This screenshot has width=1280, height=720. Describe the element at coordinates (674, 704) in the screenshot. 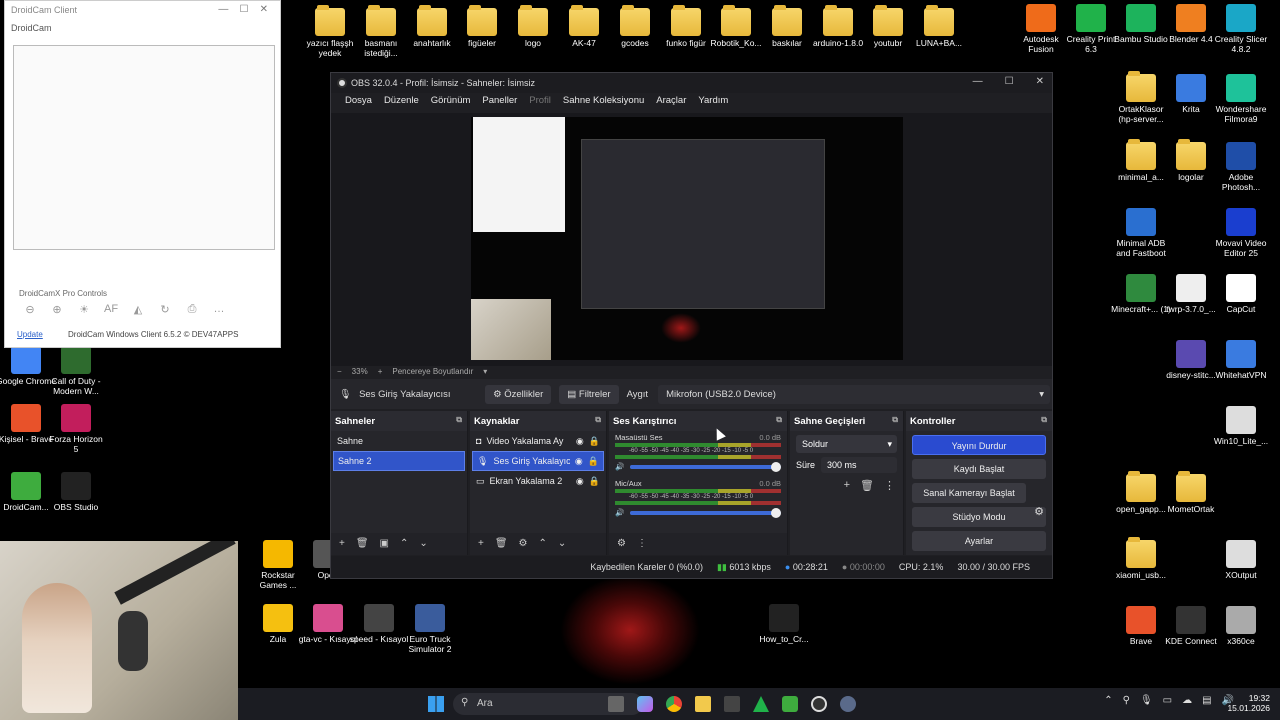

I see `chrome-icon` at that location.